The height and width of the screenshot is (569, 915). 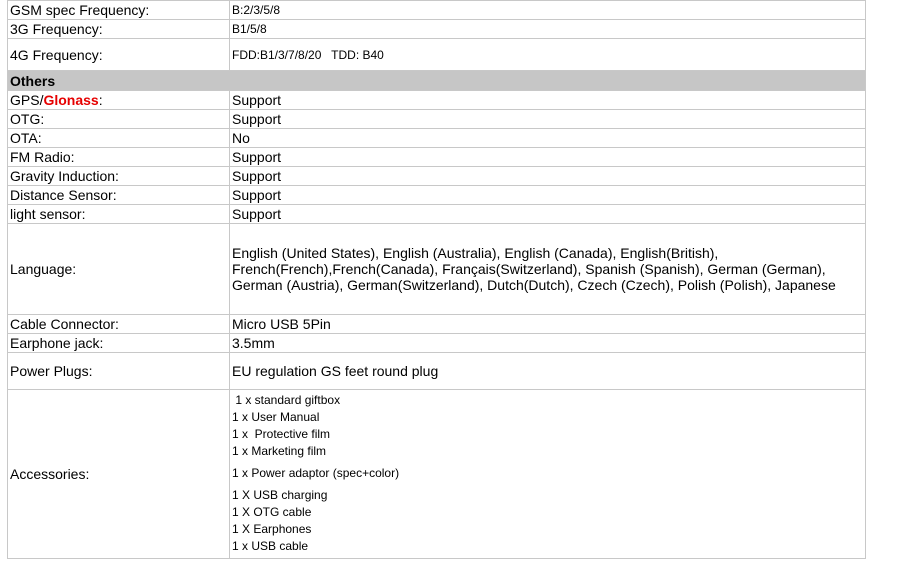 I want to click on gps-label: GPS/Glonass:, so click(x=118, y=100).